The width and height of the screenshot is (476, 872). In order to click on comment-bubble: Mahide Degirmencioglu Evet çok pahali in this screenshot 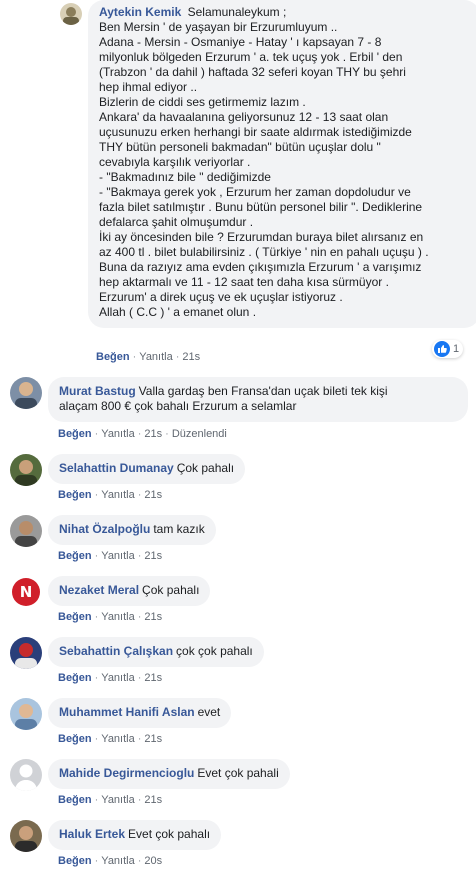, I will do `click(169, 774)`.